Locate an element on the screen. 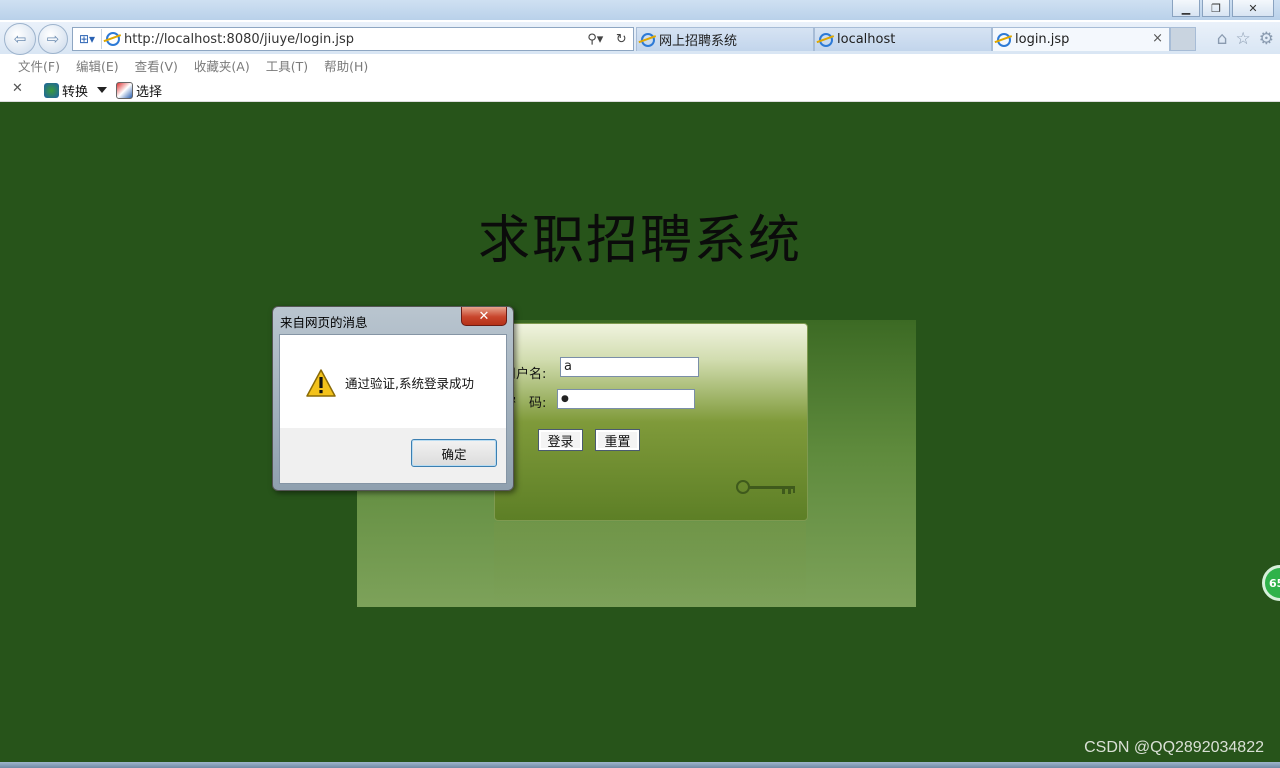 The image size is (1280, 768). ie-page-icon is located at coordinates (113, 39).